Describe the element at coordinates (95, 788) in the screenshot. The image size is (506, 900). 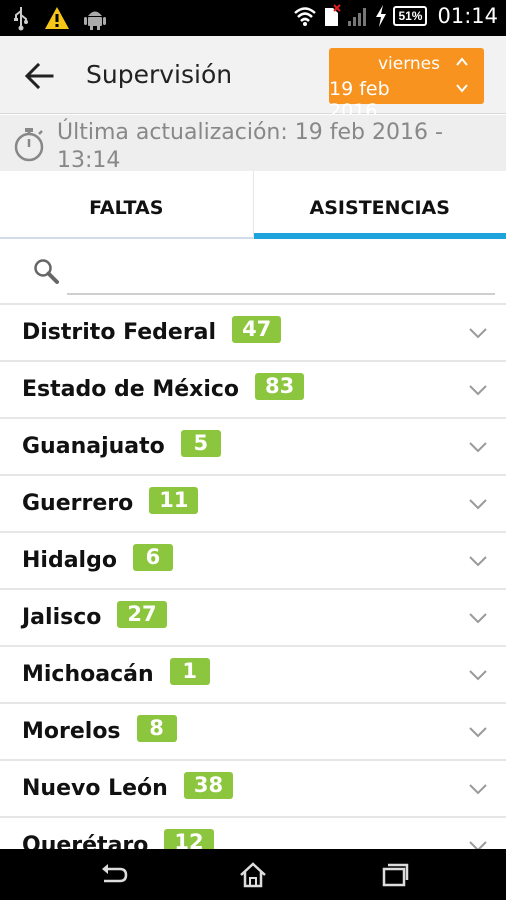
I see `state-name: Nuevo León` at that location.